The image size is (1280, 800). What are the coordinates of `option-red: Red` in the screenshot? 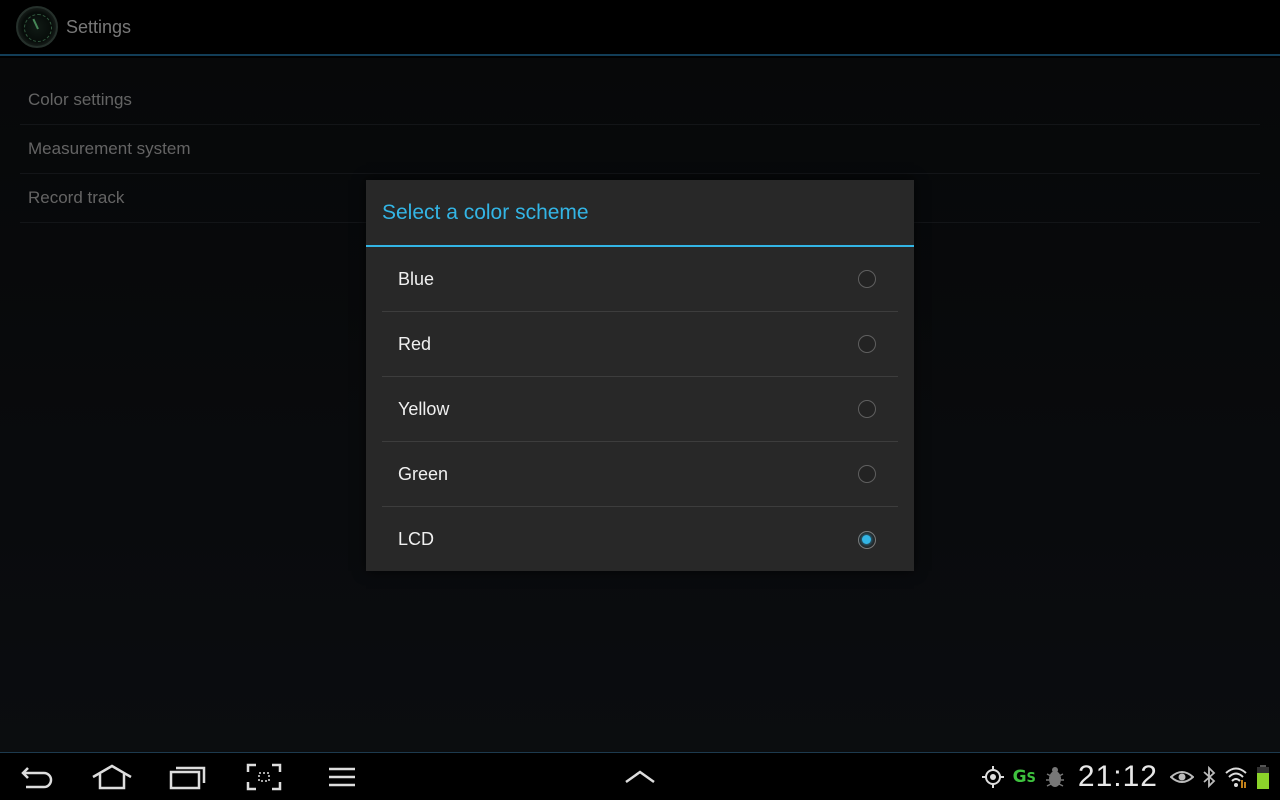 It's located at (640, 344).